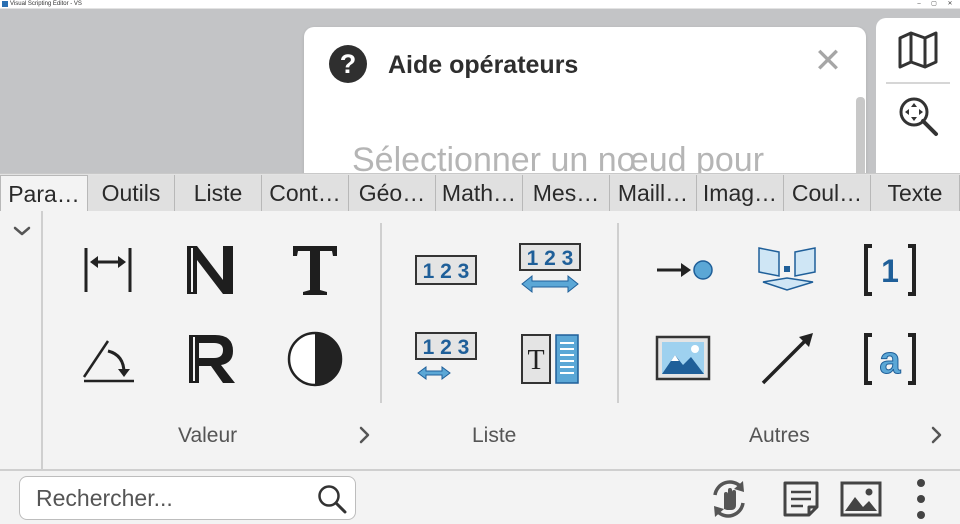  I want to click on distance-icon, so click(108, 270).